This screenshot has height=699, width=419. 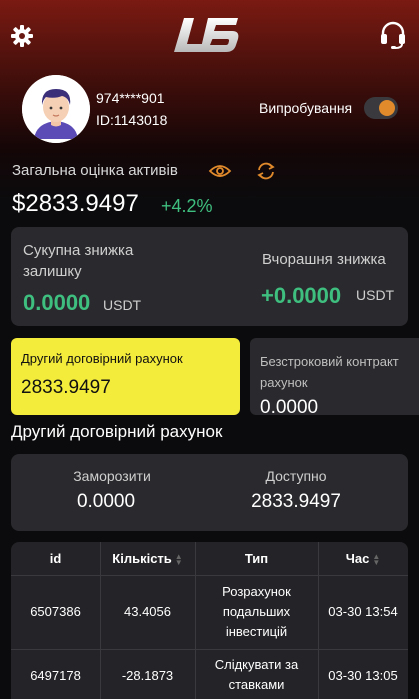 What do you see at coordinates (147, 558) in the screenshot?
I see `column-header-amount: Кількість ▲ ▼` at bounding box center [147, 558].